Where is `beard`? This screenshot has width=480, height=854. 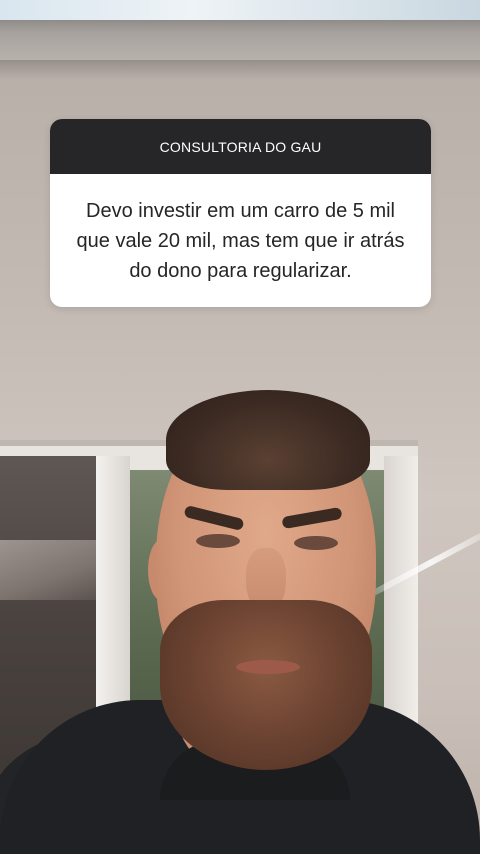
beard is located at coordinates (266, 685).